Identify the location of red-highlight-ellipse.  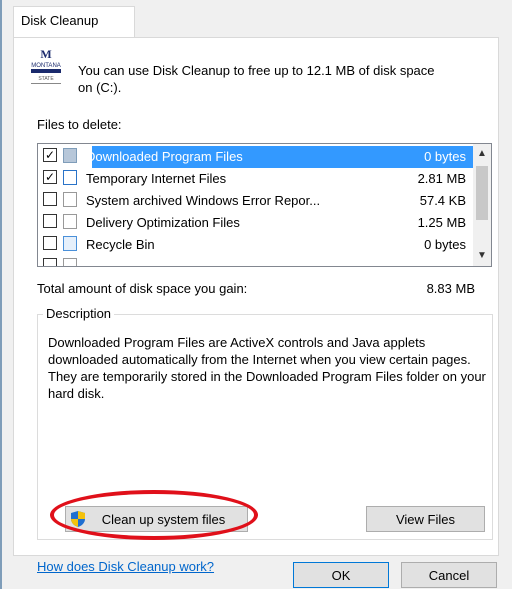
(154, 515).